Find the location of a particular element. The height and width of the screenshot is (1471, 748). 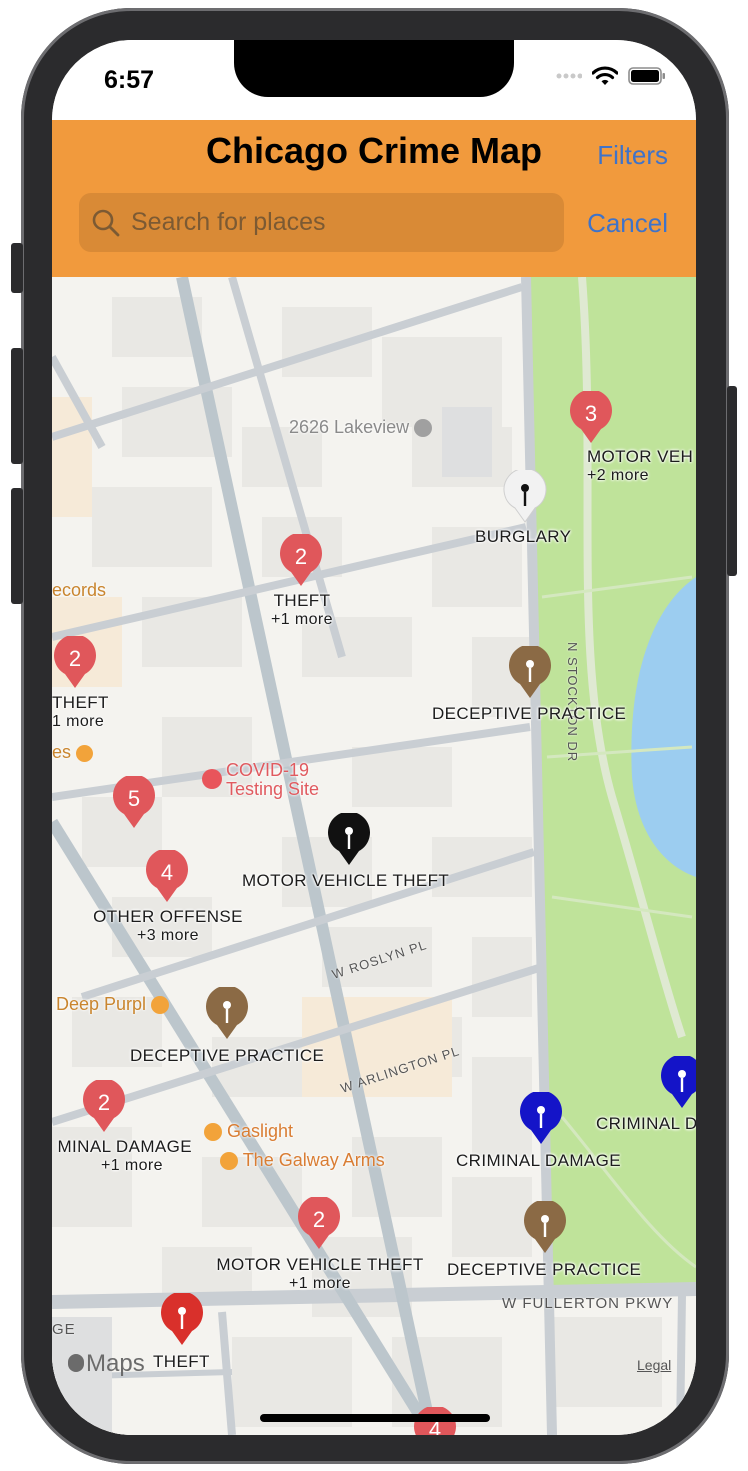

search-bar is located at coordinates (321, 222).